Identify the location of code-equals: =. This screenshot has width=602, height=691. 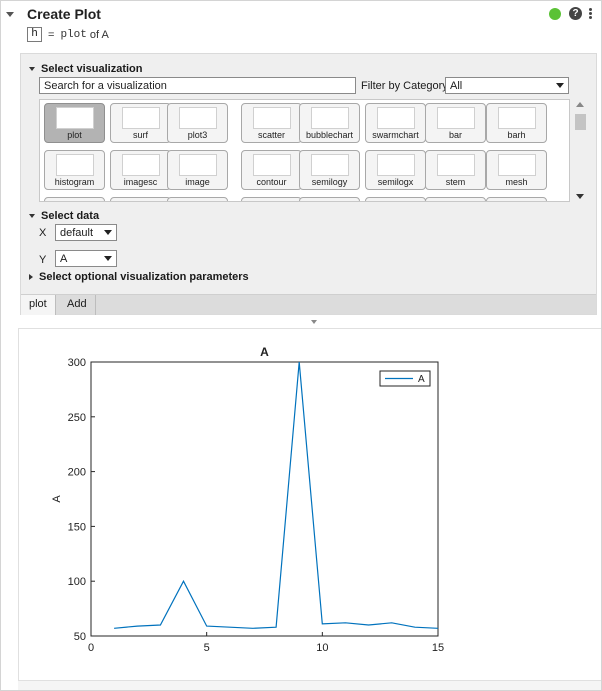
(51, 34).